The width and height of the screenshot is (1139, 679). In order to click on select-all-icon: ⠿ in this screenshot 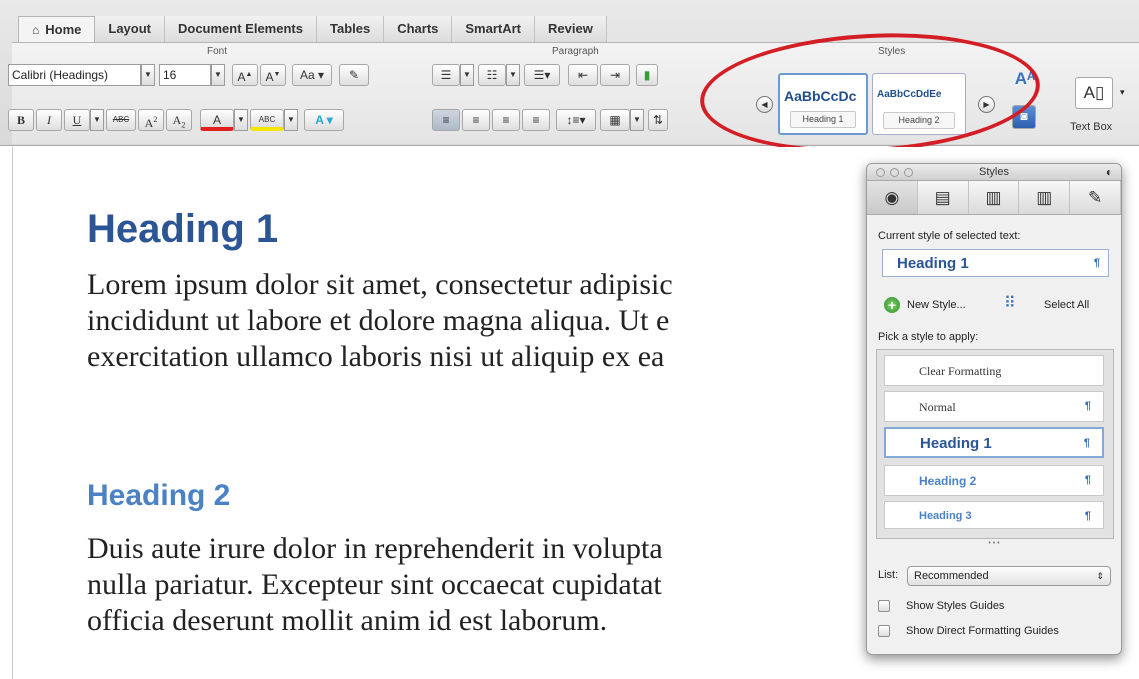, I will do `click(1010, 303)`.